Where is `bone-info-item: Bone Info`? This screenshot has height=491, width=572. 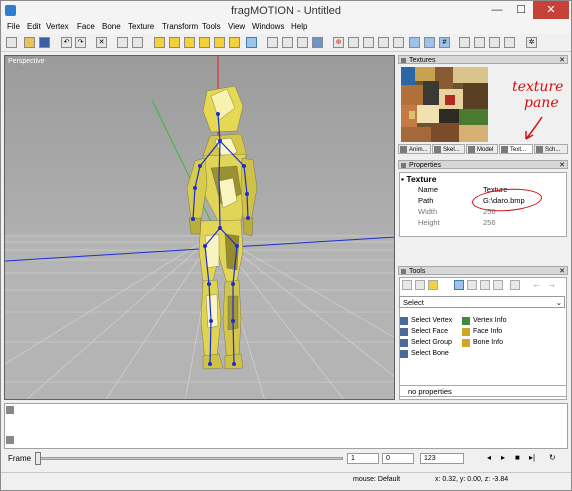 bone-info-item: Bone Info is located at coordinates (482, 343).